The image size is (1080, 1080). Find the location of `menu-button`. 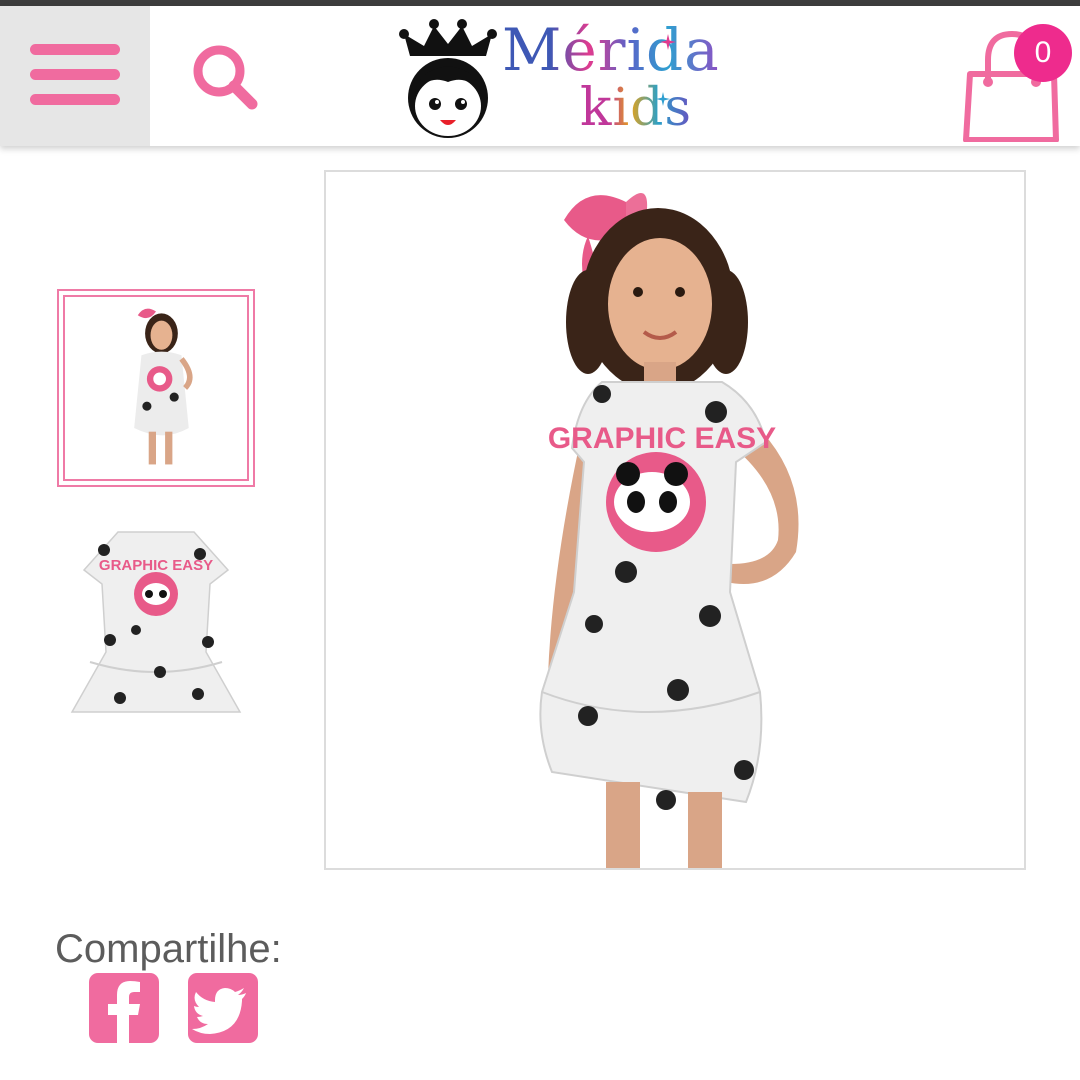

menu-button is located at coordinates (75, 76).